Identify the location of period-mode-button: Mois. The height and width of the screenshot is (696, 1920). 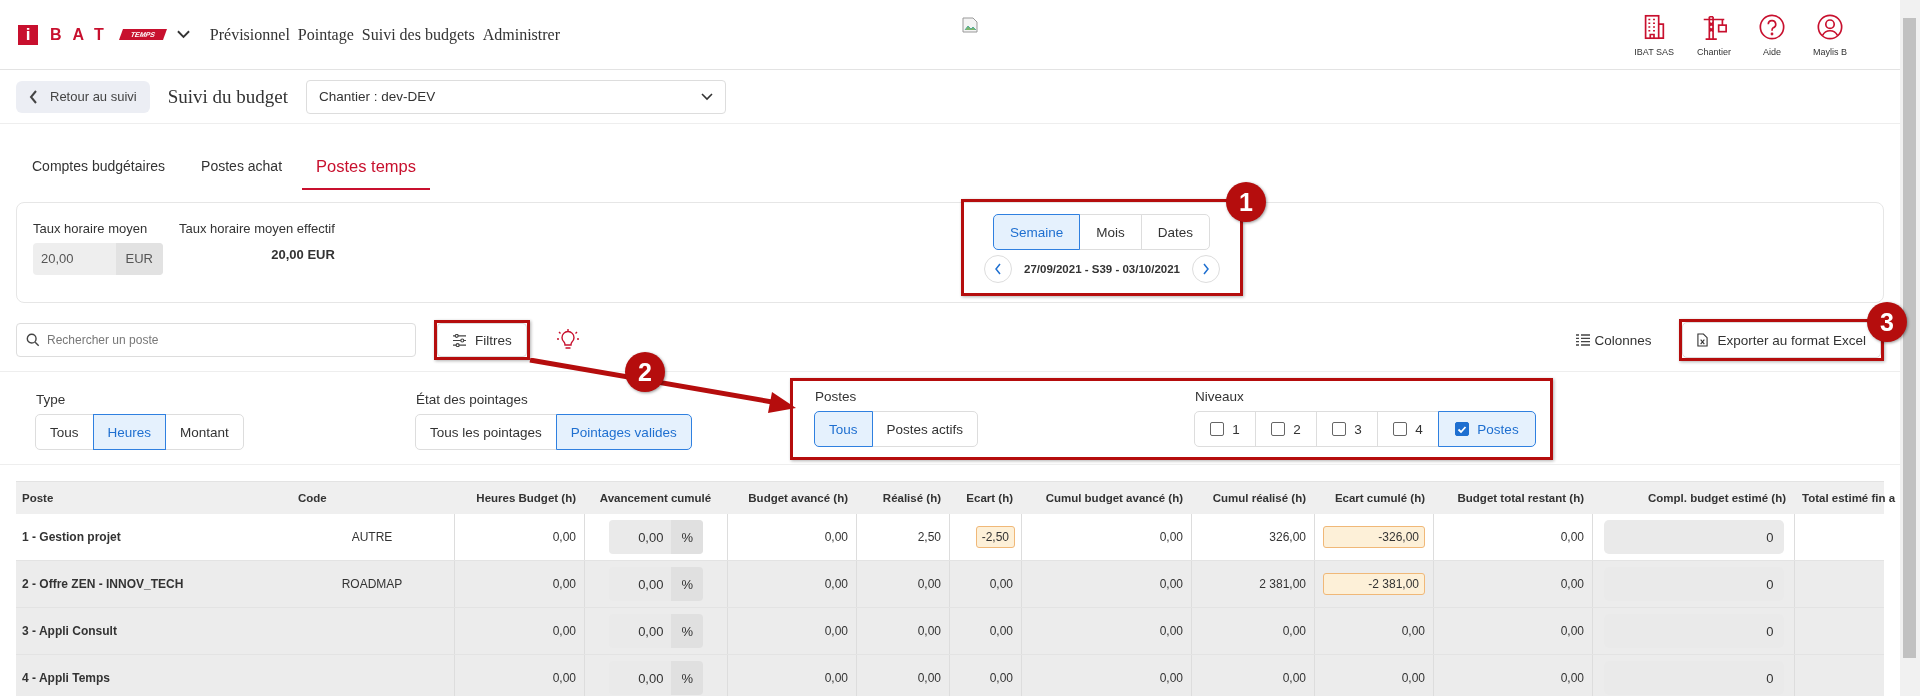
(1110, 232).